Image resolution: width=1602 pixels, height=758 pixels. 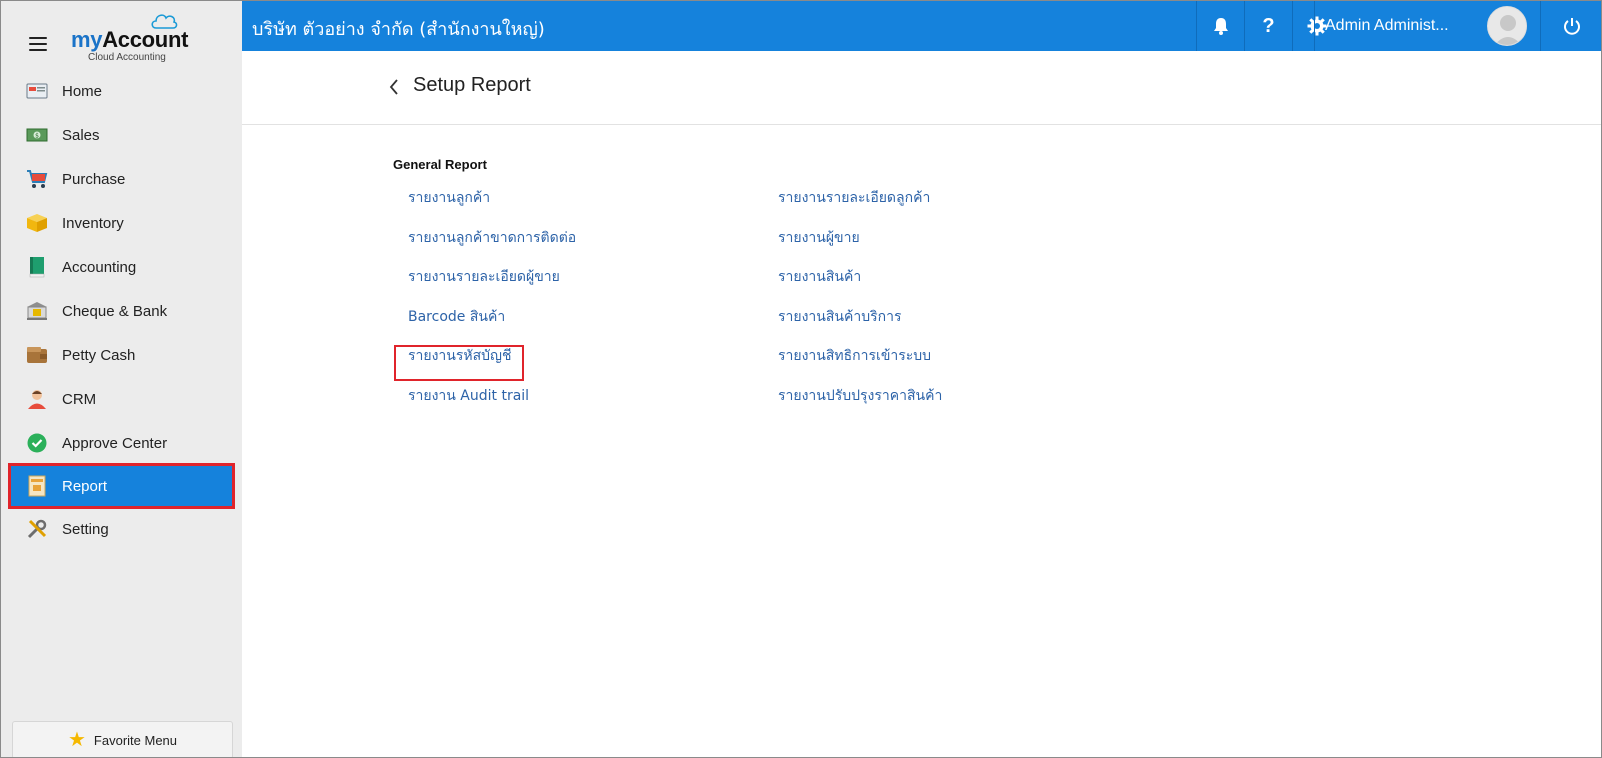 What do you see at coordinates (115, 443) in the screenshot?
I see `sidebar-item-label: Approve Center` at bounding box center [115, 443].